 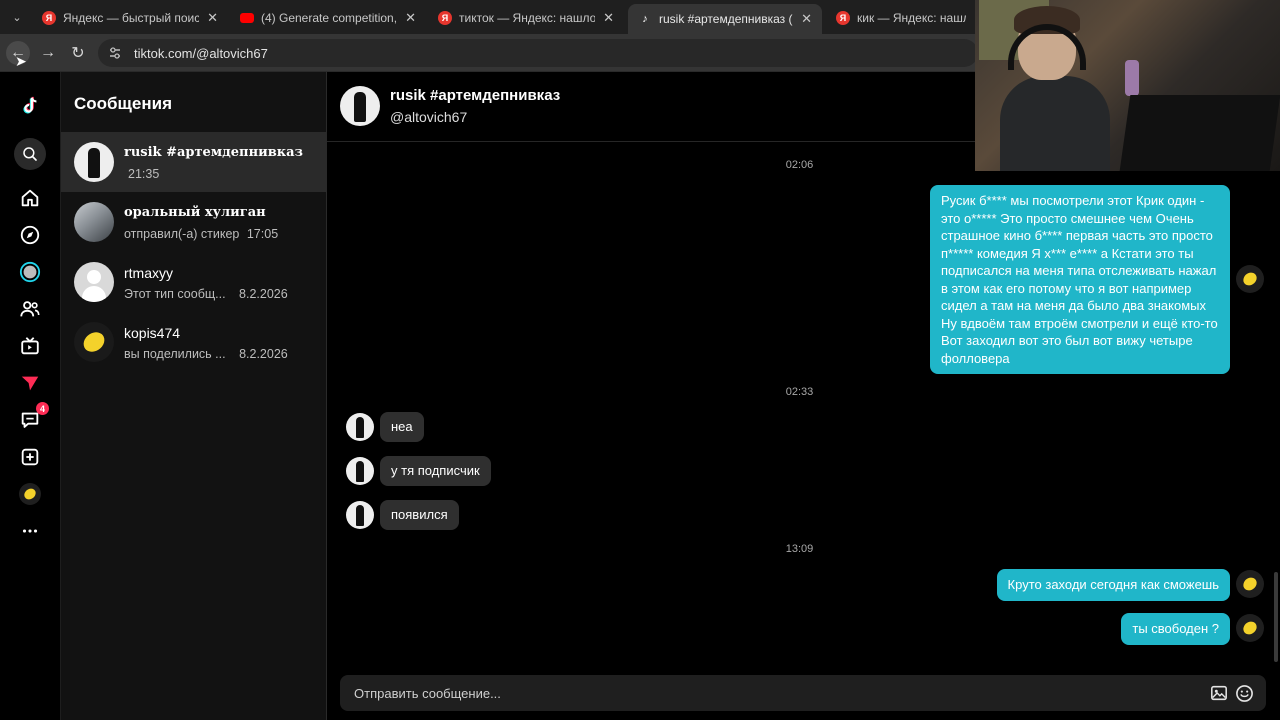 What do you see at coordinates (1199, 133) in the screenshot?
I see `webcam-monitor` at bounding box center [1199, 133].